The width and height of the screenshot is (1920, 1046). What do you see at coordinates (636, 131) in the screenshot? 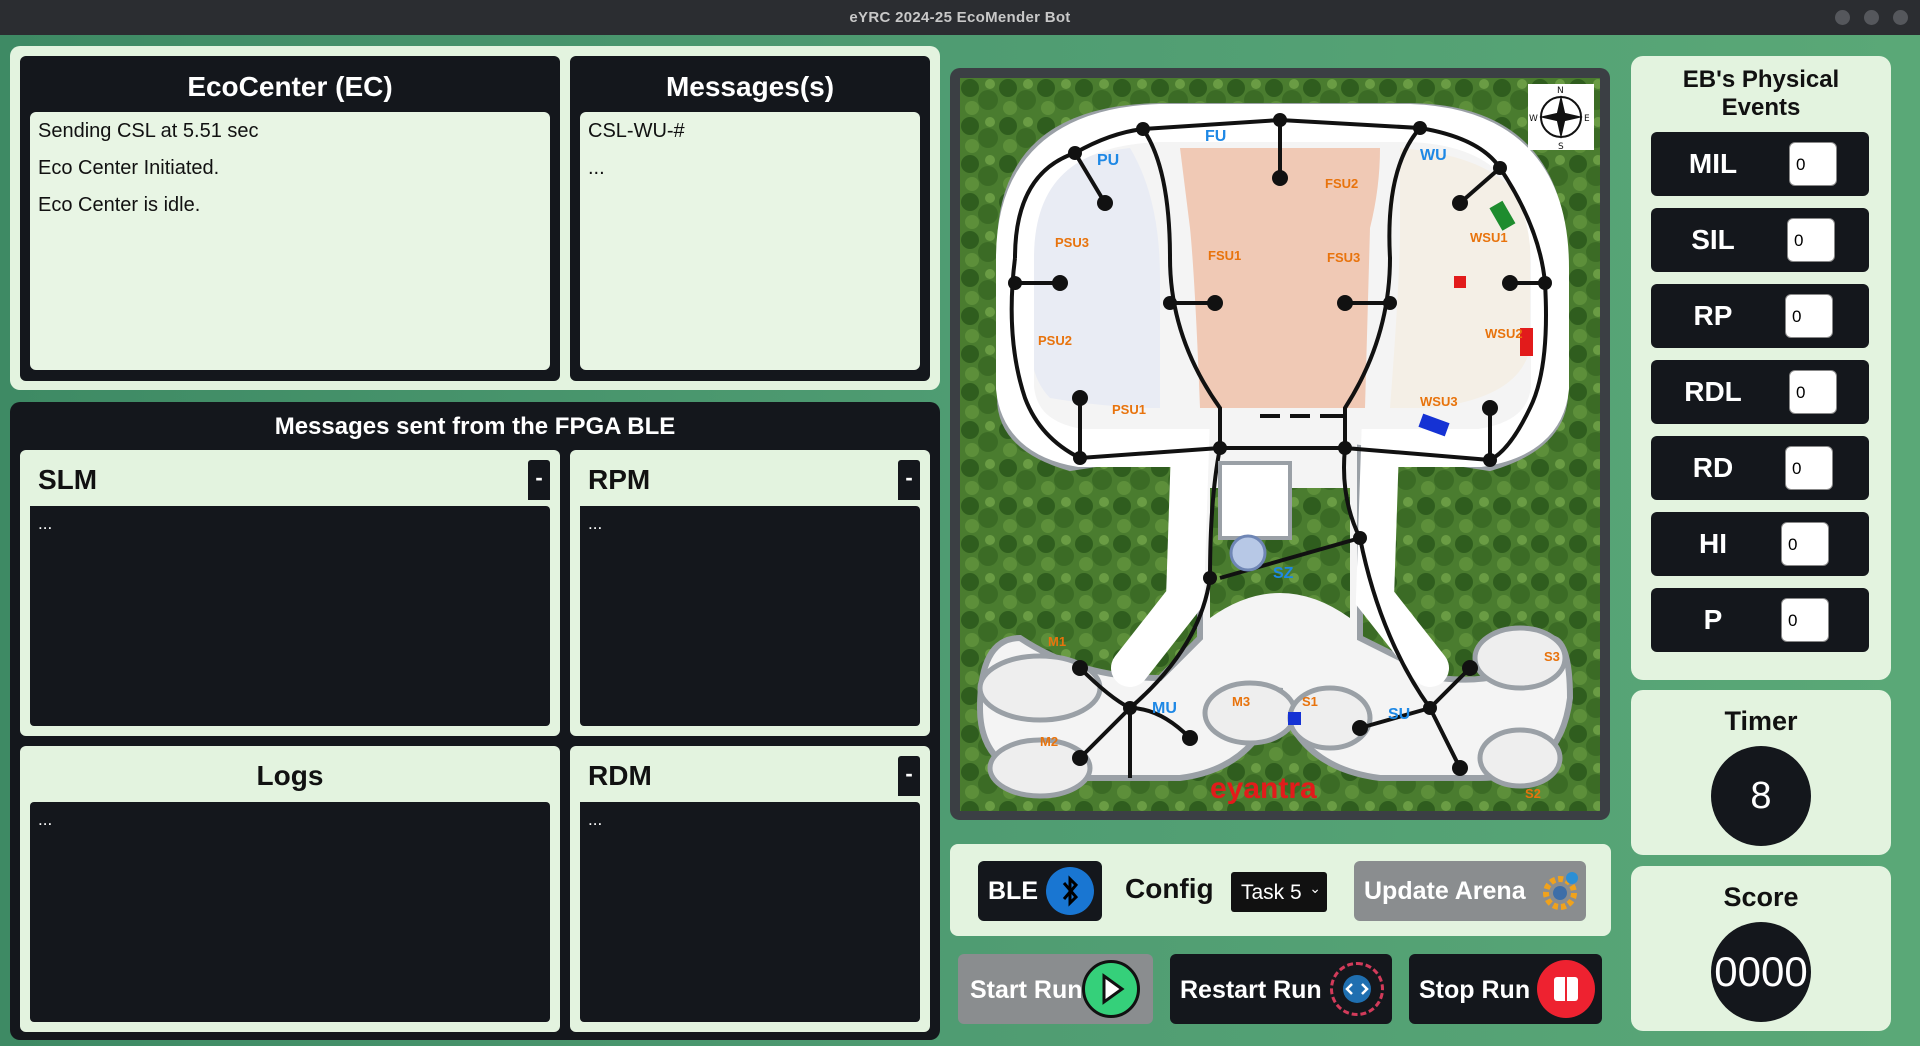
I see `message-line: CSL-WU-#` at bounding box center [636, 131].